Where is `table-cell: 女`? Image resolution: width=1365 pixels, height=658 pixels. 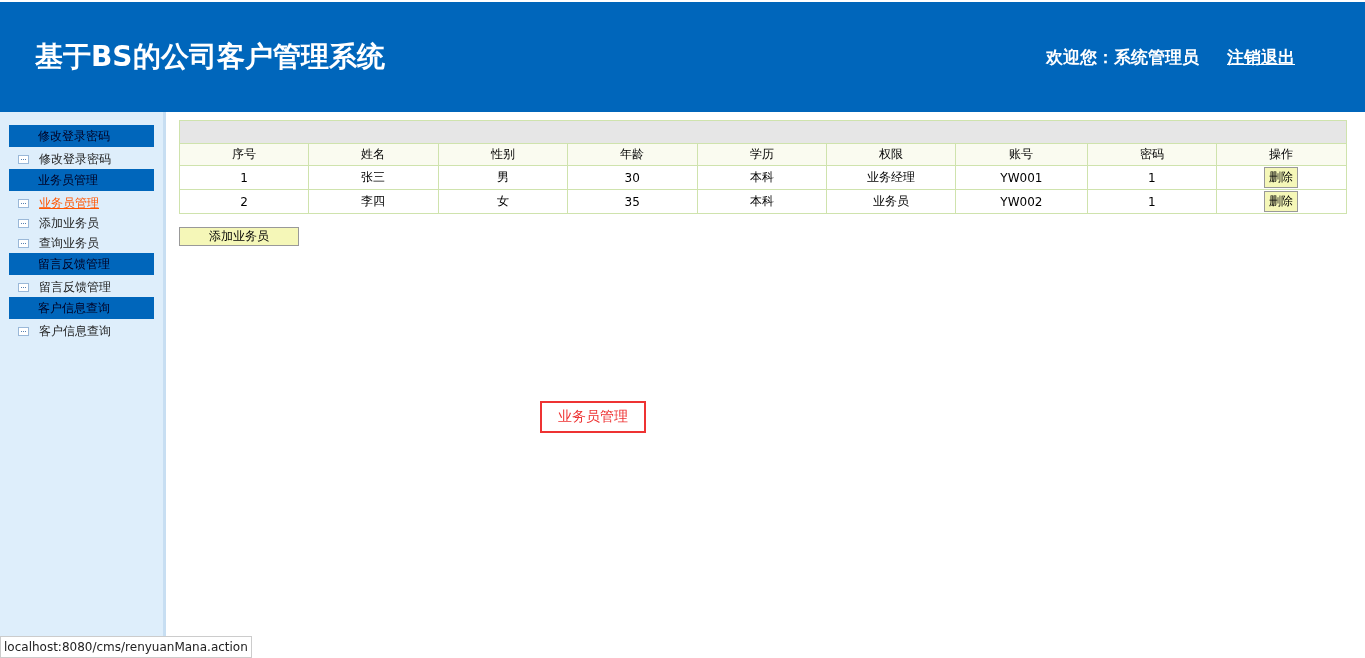
table-cell: 女 is located at coordinates (503, 201).